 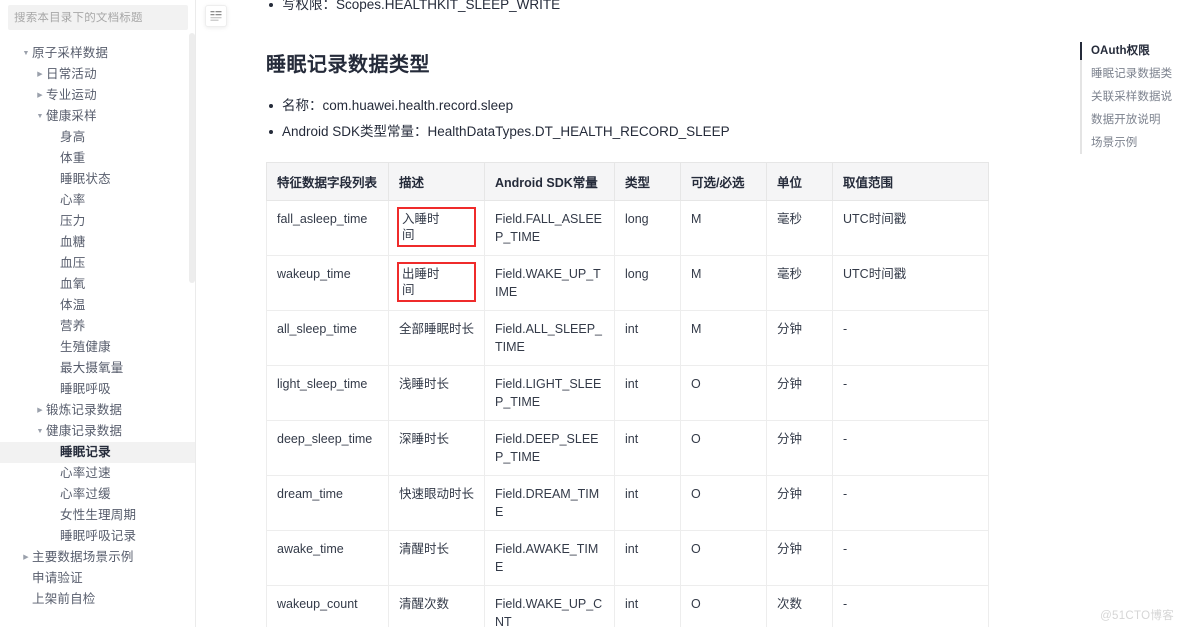 What do you see at coordinates (436, 606) in the screenshot?
I see `table-cell-desc: 清醒次数` at bounding box center [436, 606].